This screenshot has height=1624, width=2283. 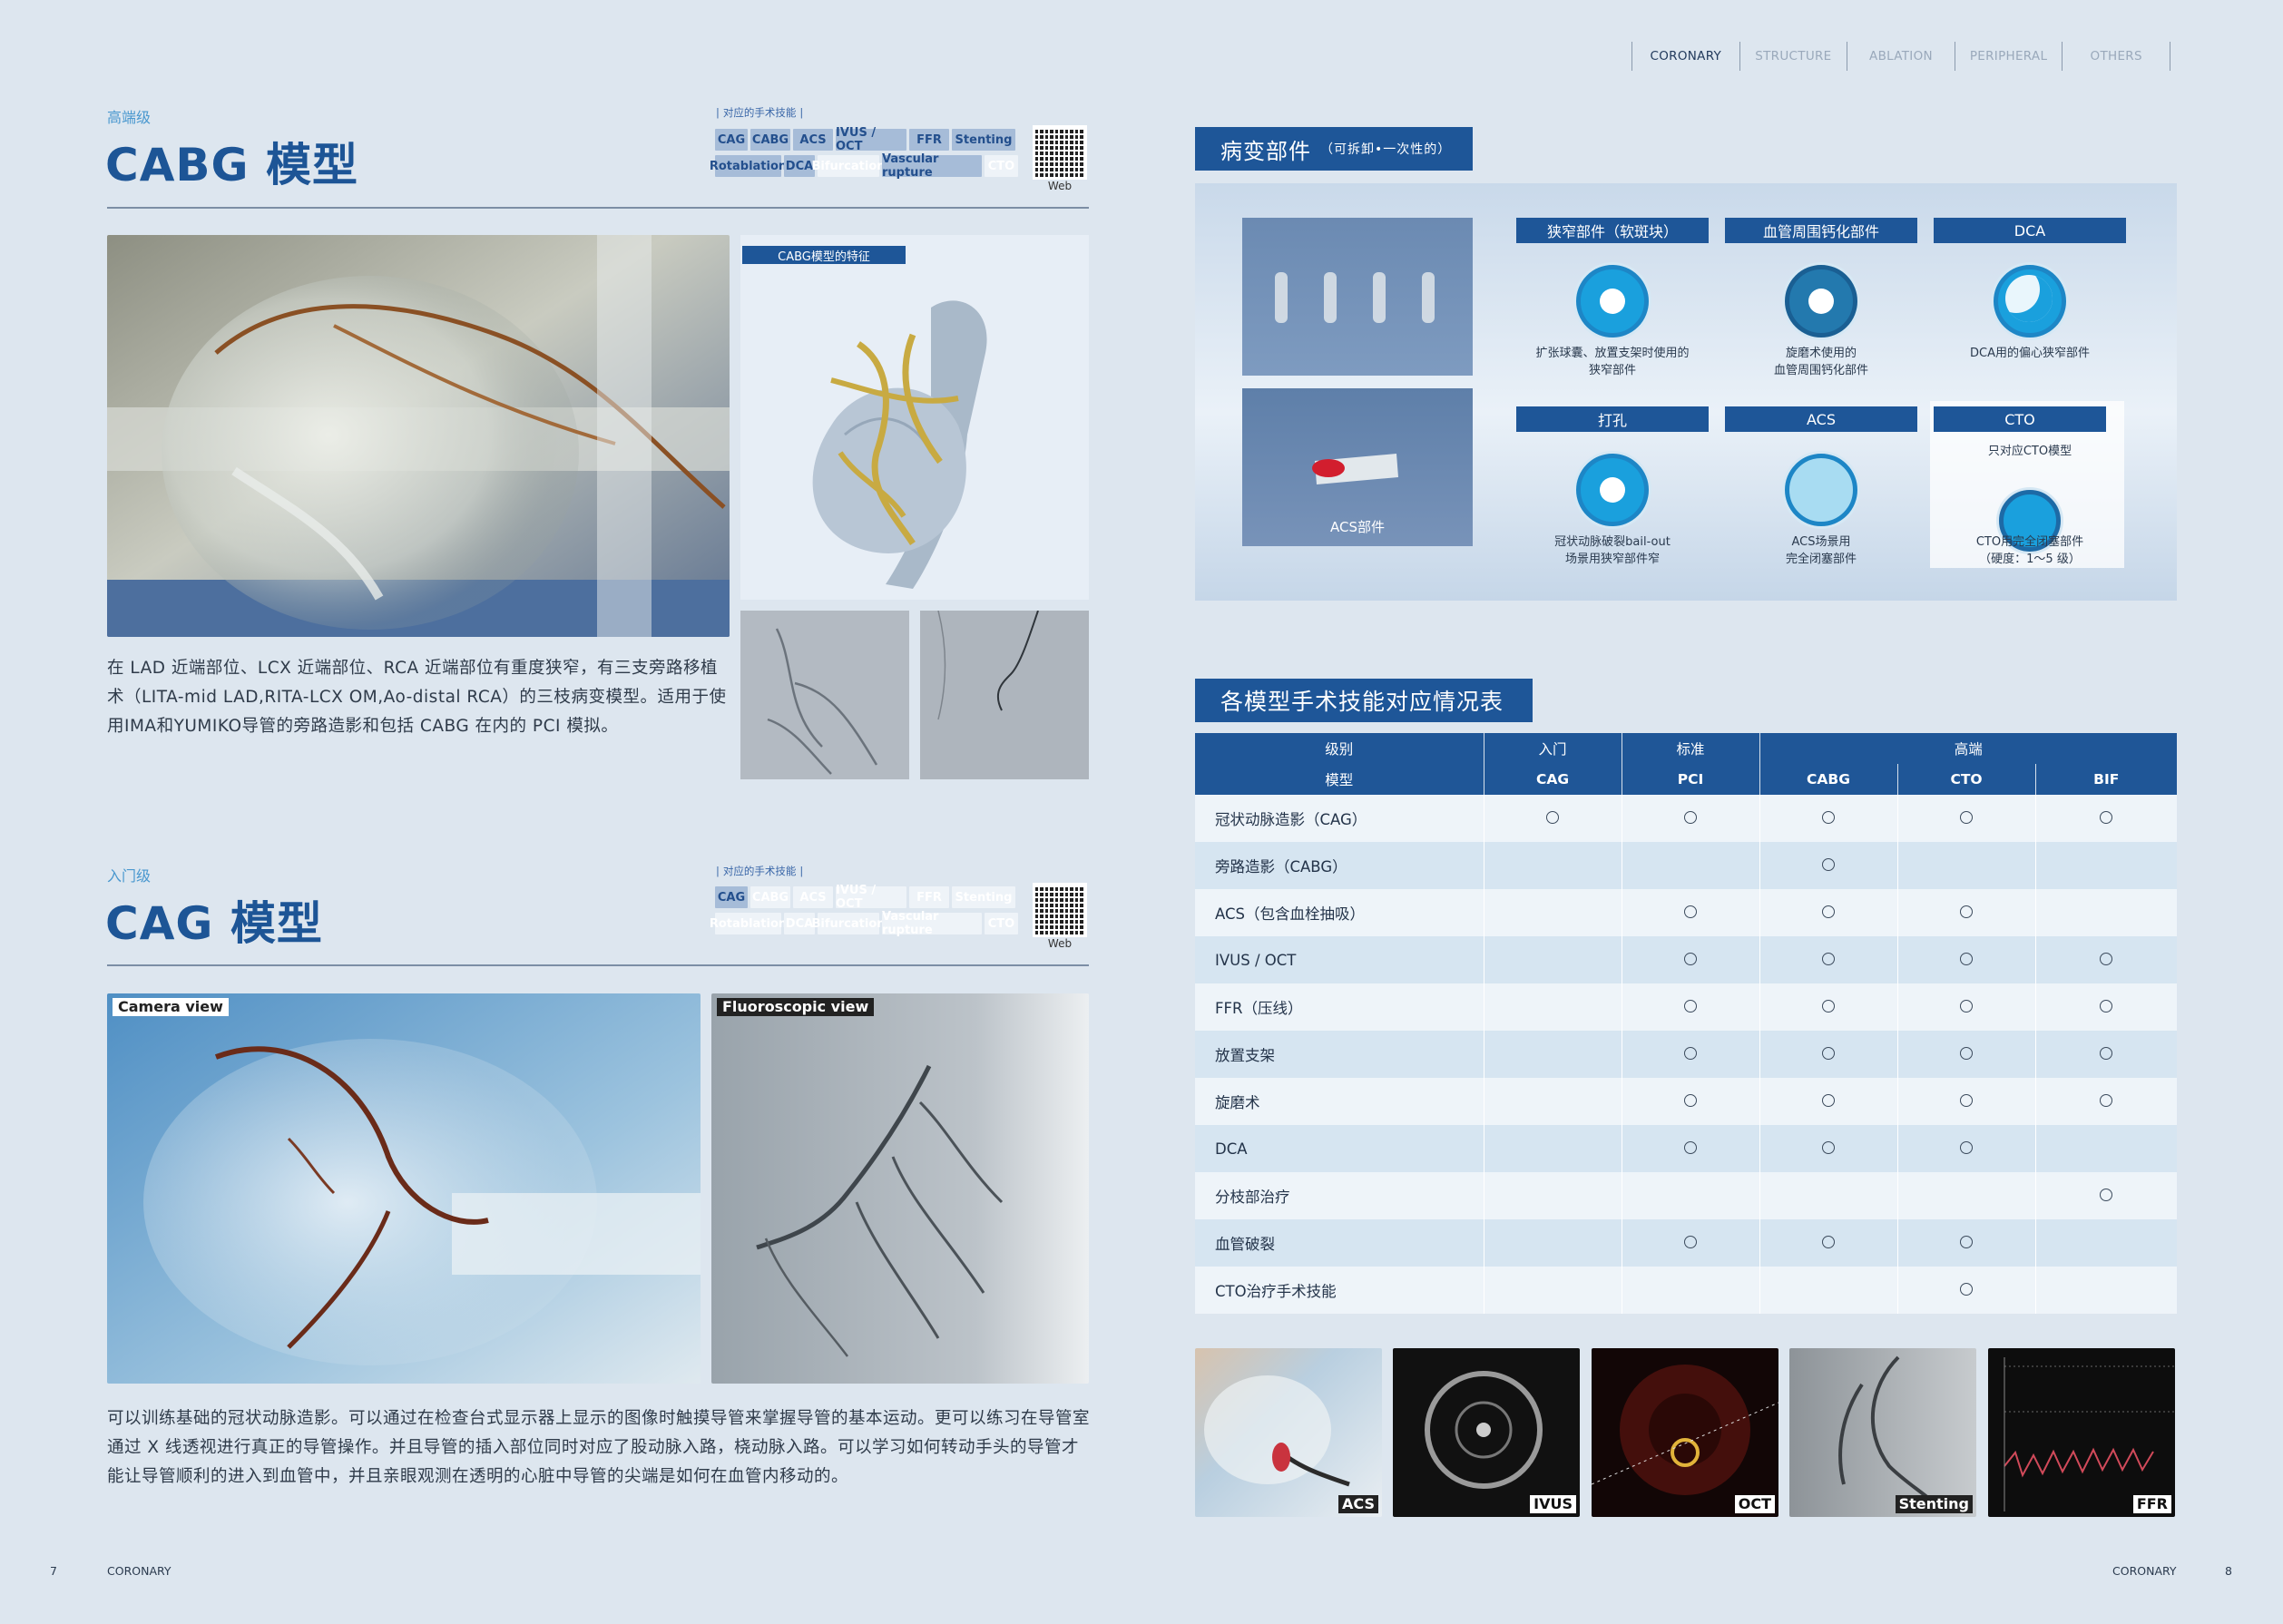 I want to click on level-standard: 标准, so click(x=1690, y=748).